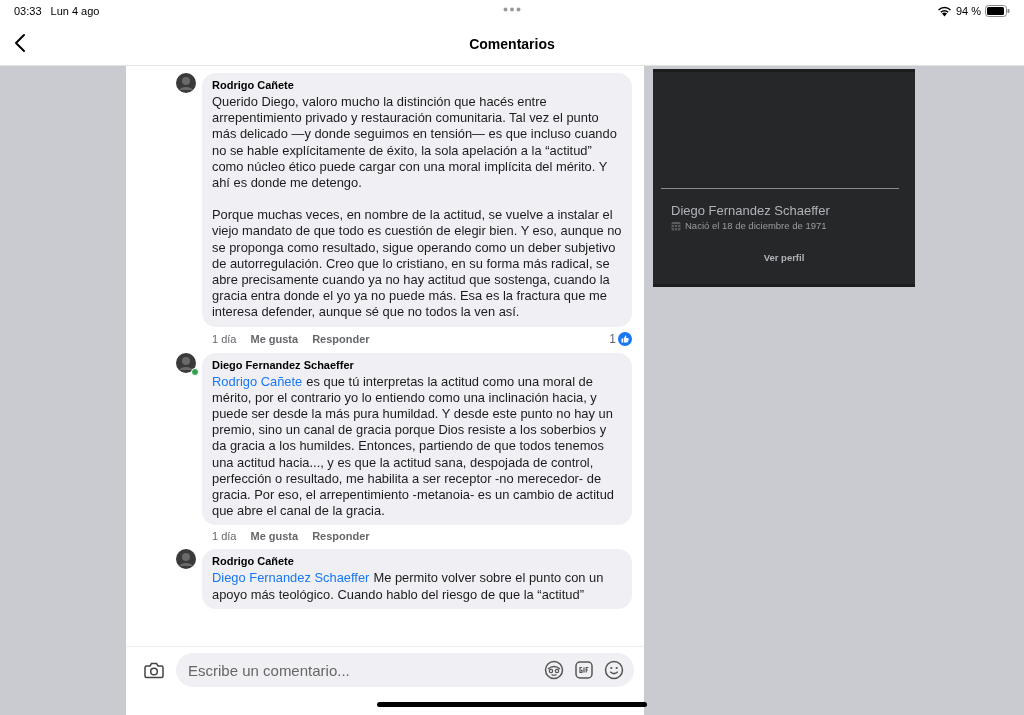 Image resolution: width=1024 pixels, height=715 pixels. I want to click on battery-percent: 94 %, so click(968, 11).